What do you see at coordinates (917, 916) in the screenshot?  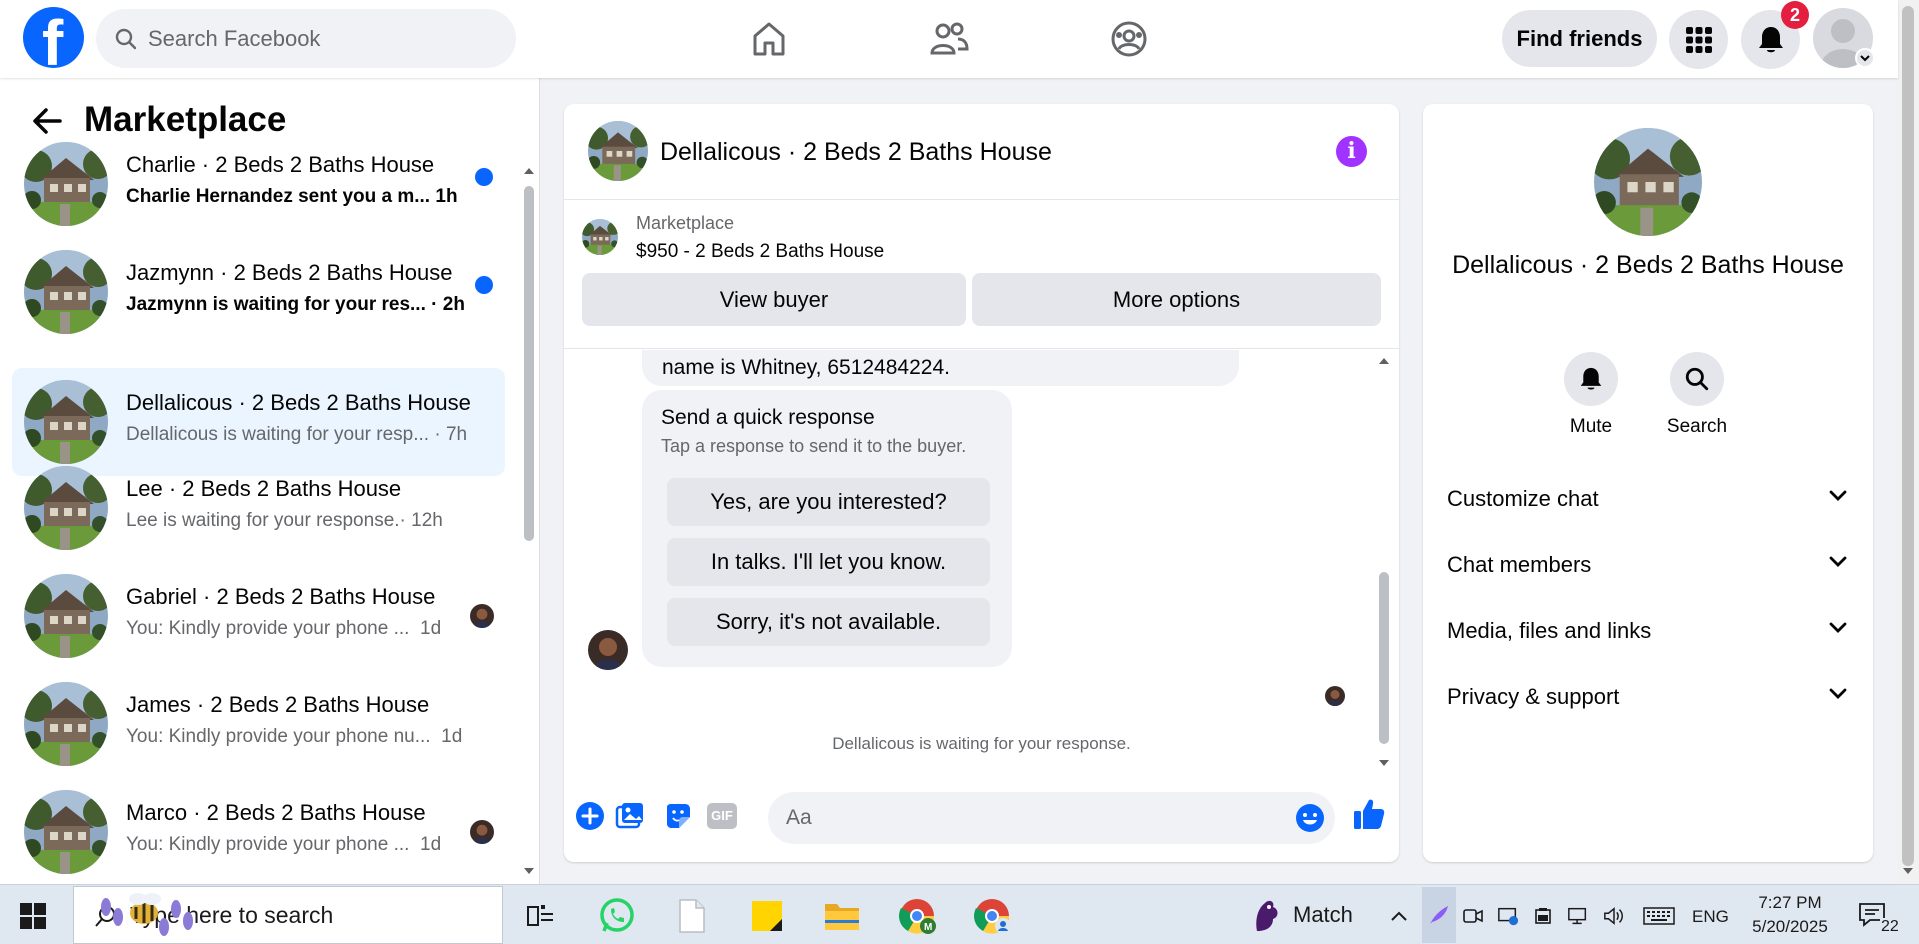 I see `chrome-profile-taskbar-app: M` at bounding box center [917, 916].